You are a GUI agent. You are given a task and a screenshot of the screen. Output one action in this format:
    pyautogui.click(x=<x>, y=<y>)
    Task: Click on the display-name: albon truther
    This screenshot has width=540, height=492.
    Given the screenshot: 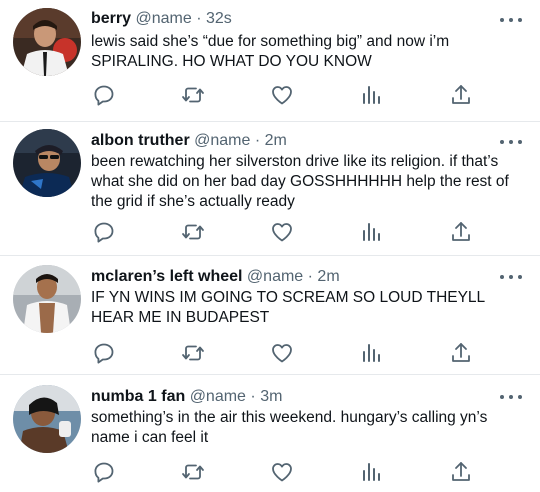 What is the action you would take?
    pyautogui.click(x=140, y=140)
    